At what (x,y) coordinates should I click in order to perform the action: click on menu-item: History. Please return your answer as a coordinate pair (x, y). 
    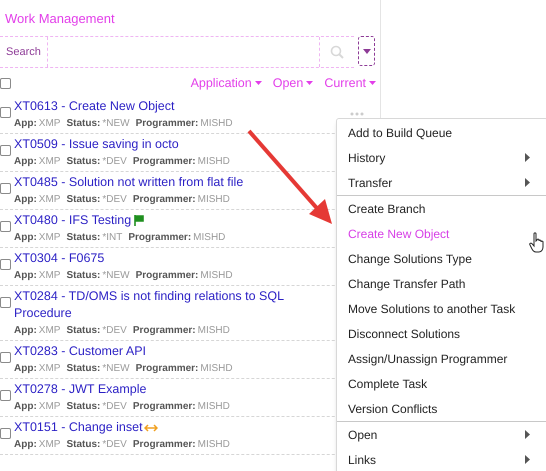
    Looking at the image, I should click on (441, 157).